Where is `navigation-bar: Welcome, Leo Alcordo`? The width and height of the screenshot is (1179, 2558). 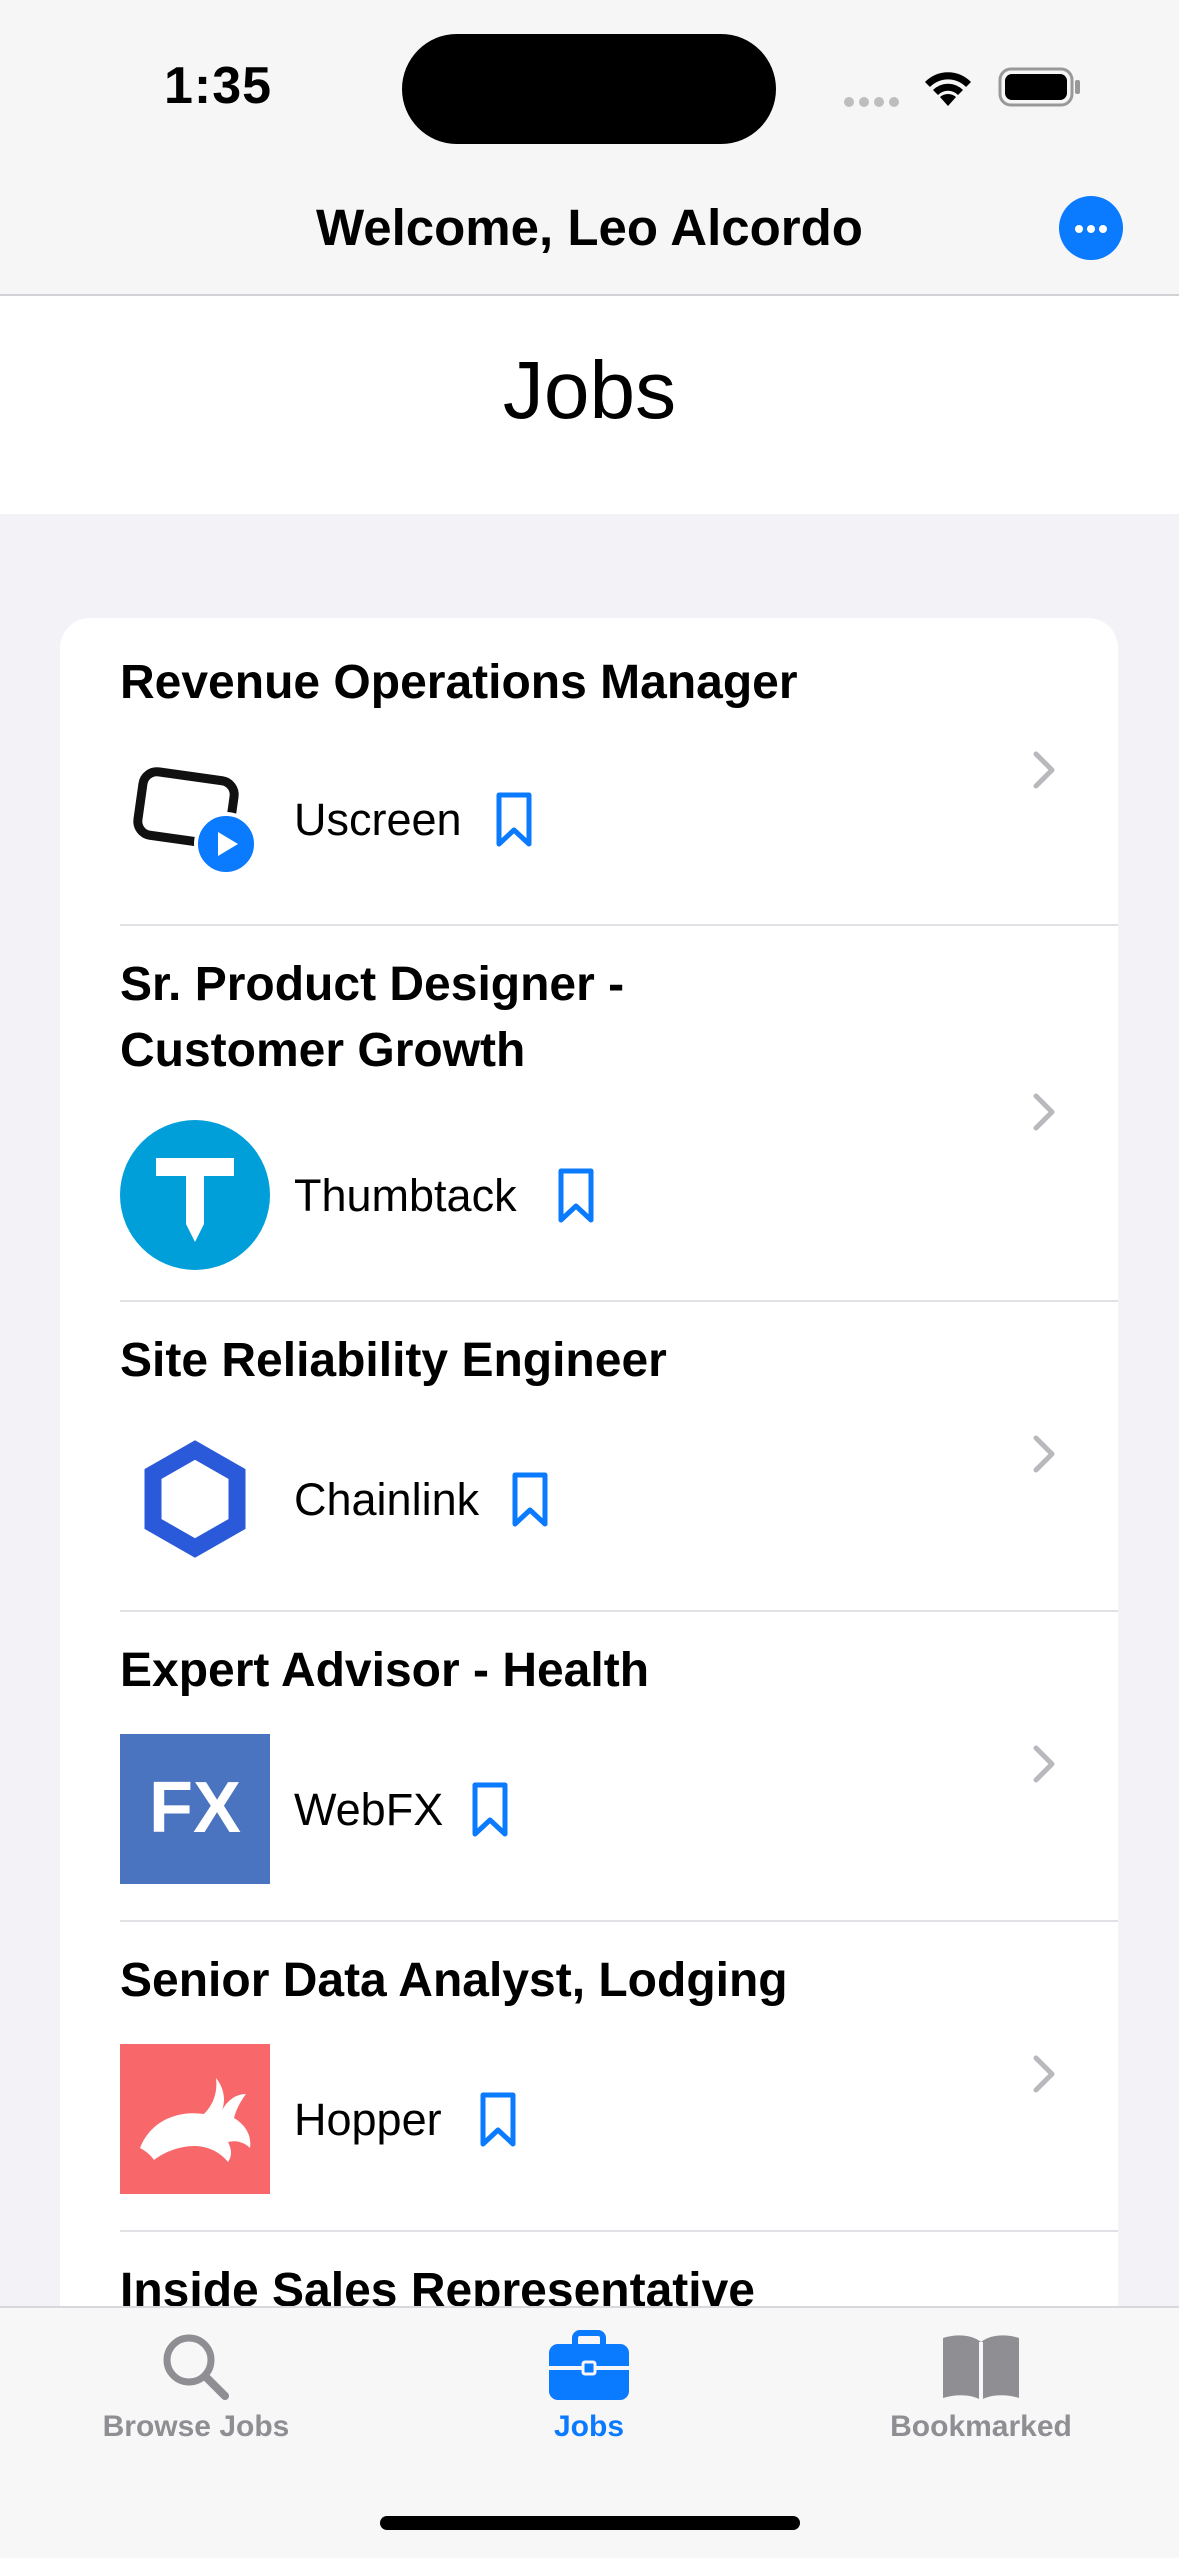
navigation-bar: Welcome, Leo Alcordo is located at coordinates (589, 238).